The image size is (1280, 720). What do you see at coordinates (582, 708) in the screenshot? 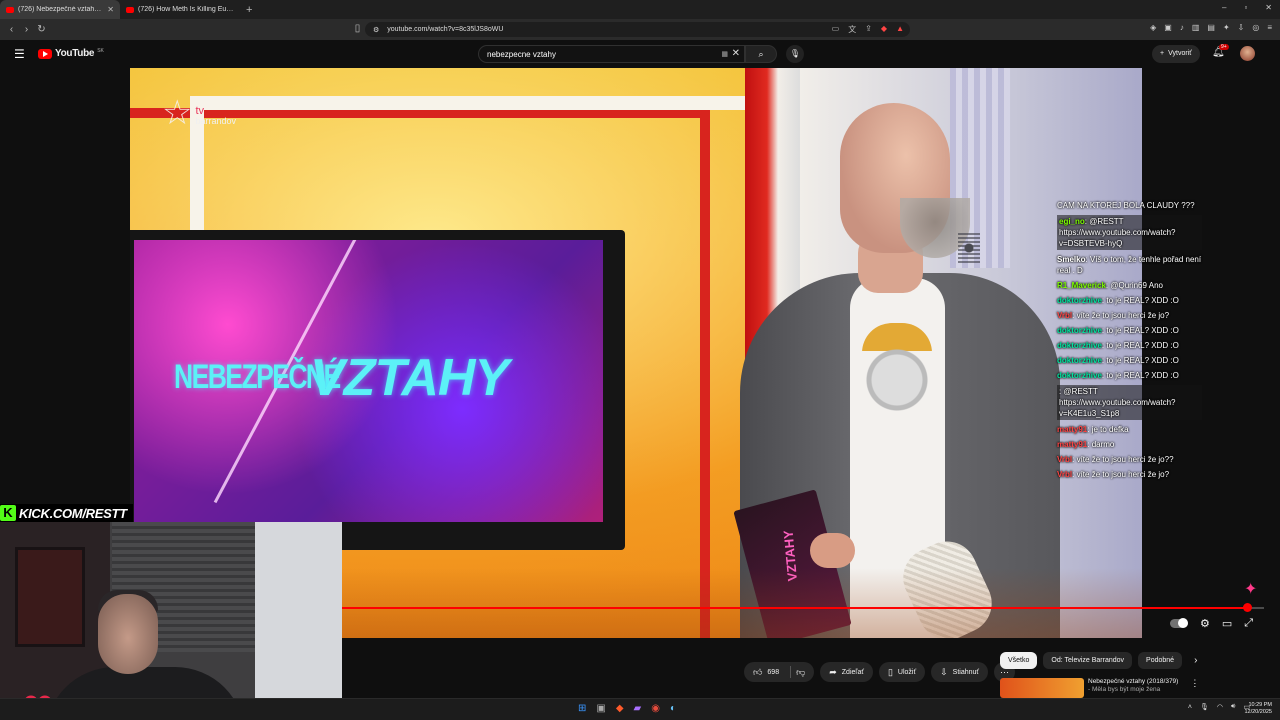
I see `windows-start-icon: ⊞` at bounding box center [582, 708].